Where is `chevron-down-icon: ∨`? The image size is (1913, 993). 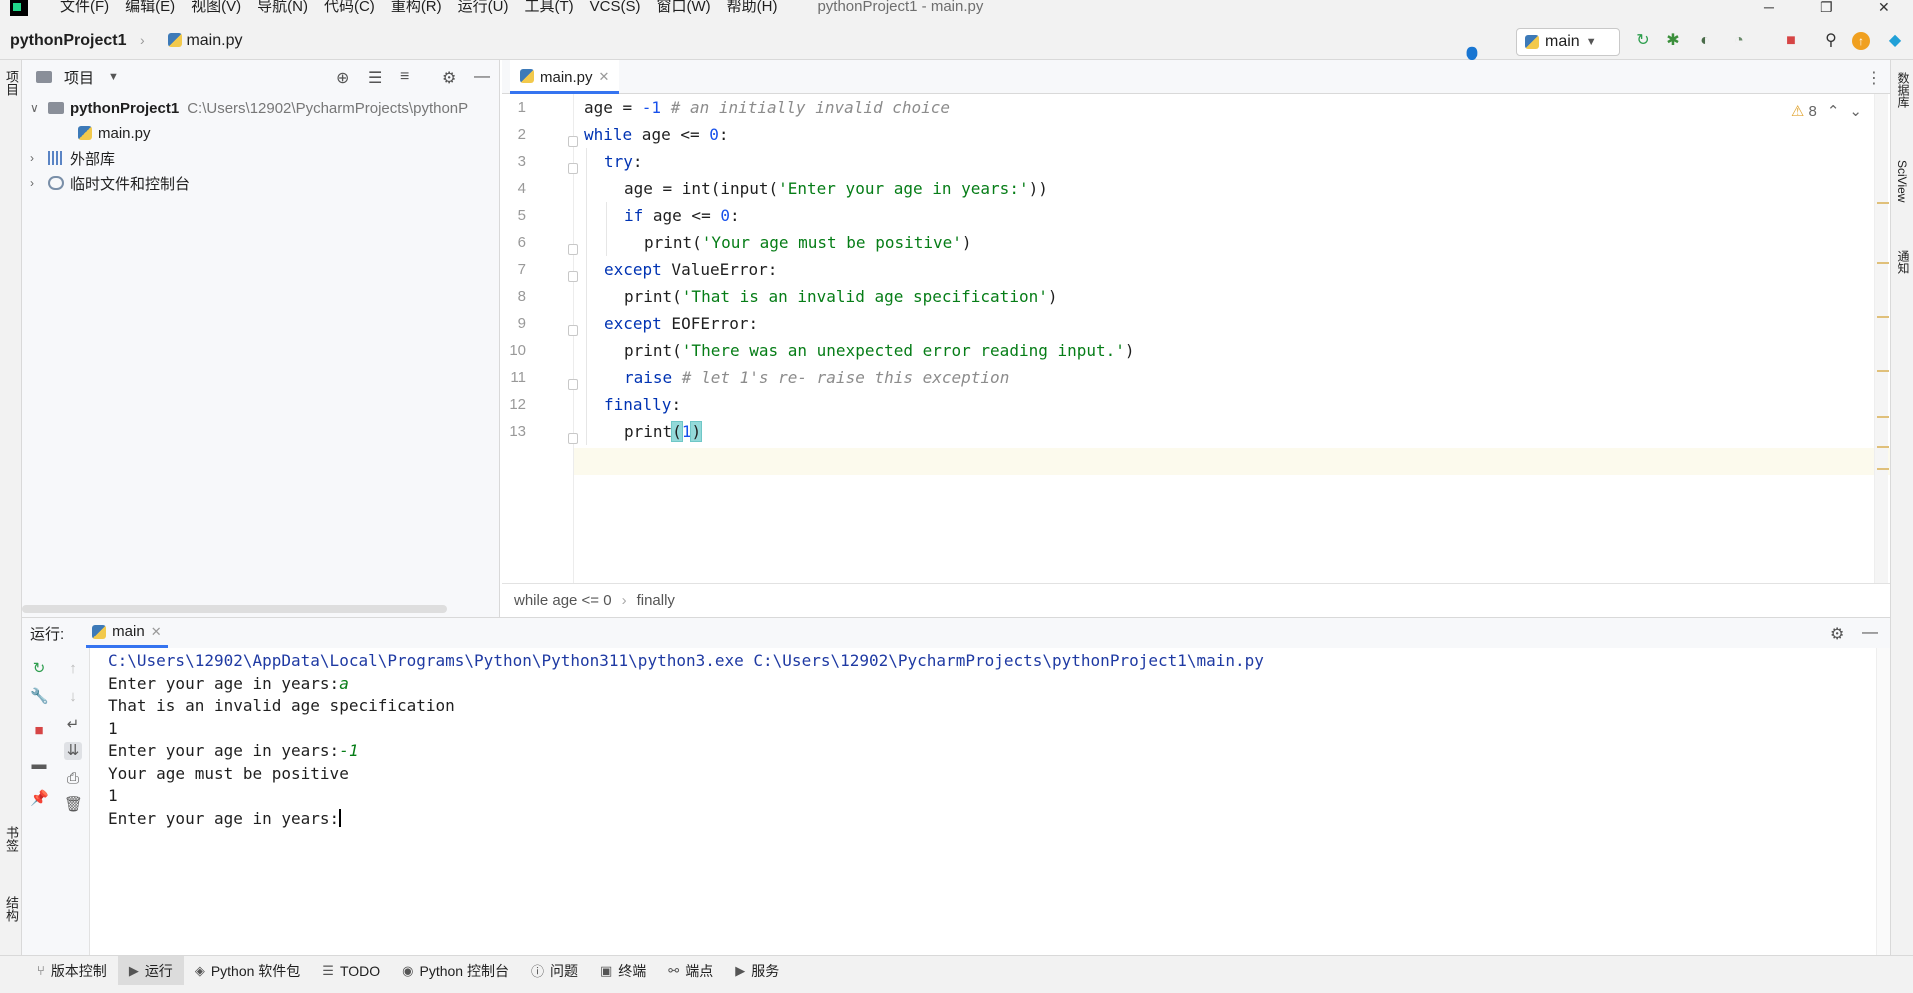
chevron-down-icon: ∨ is located at coordinates (36, 108).